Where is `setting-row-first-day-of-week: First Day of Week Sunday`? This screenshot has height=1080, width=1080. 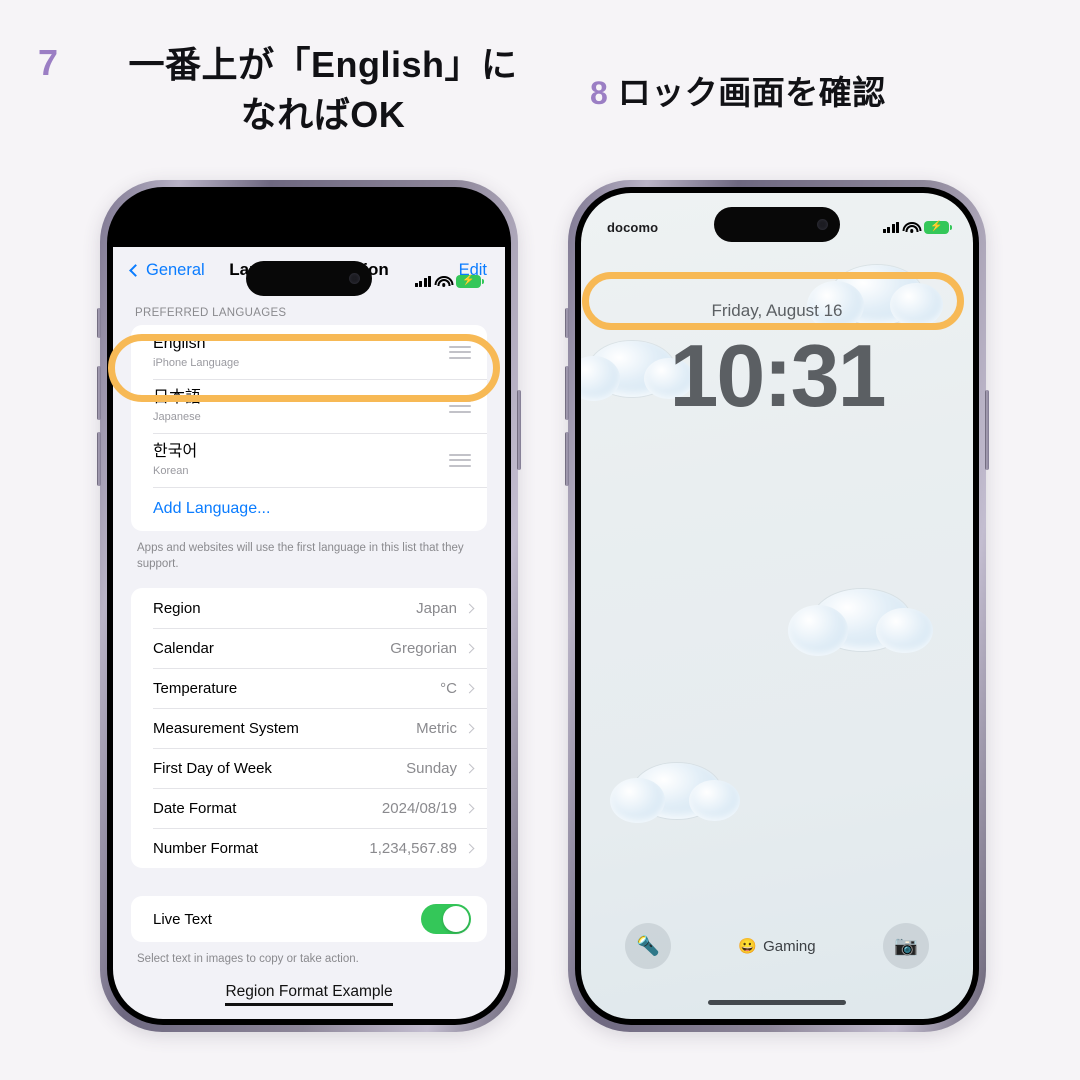 setting-row-first-day-of-week: First Day of Week Sunday is located at coordinates (309, 768).